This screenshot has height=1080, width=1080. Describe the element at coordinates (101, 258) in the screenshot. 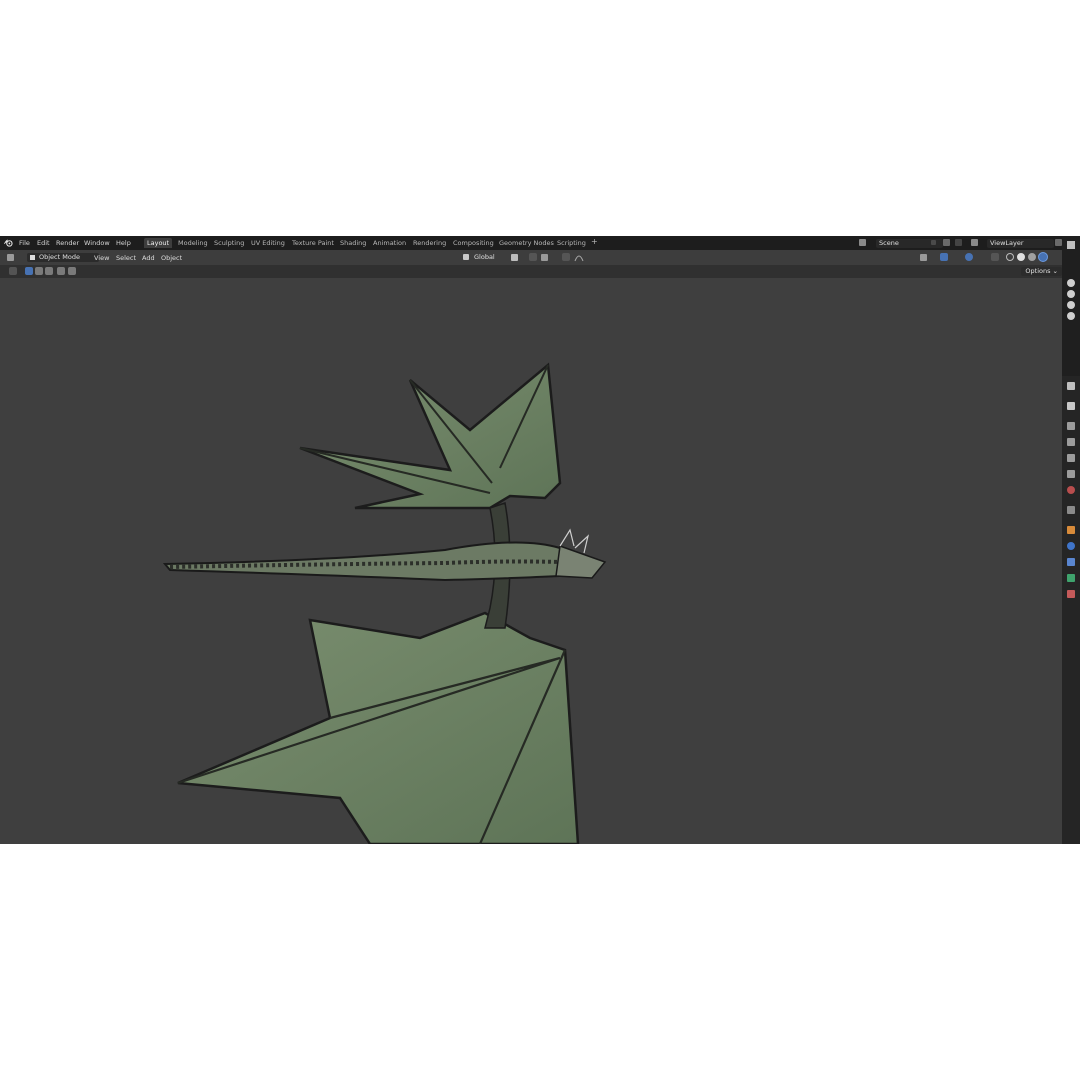

I see `menu-view: View` at that location.